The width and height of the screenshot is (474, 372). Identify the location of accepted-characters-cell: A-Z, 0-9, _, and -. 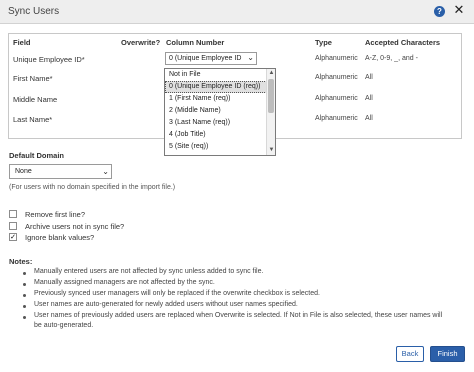
(391, 58).